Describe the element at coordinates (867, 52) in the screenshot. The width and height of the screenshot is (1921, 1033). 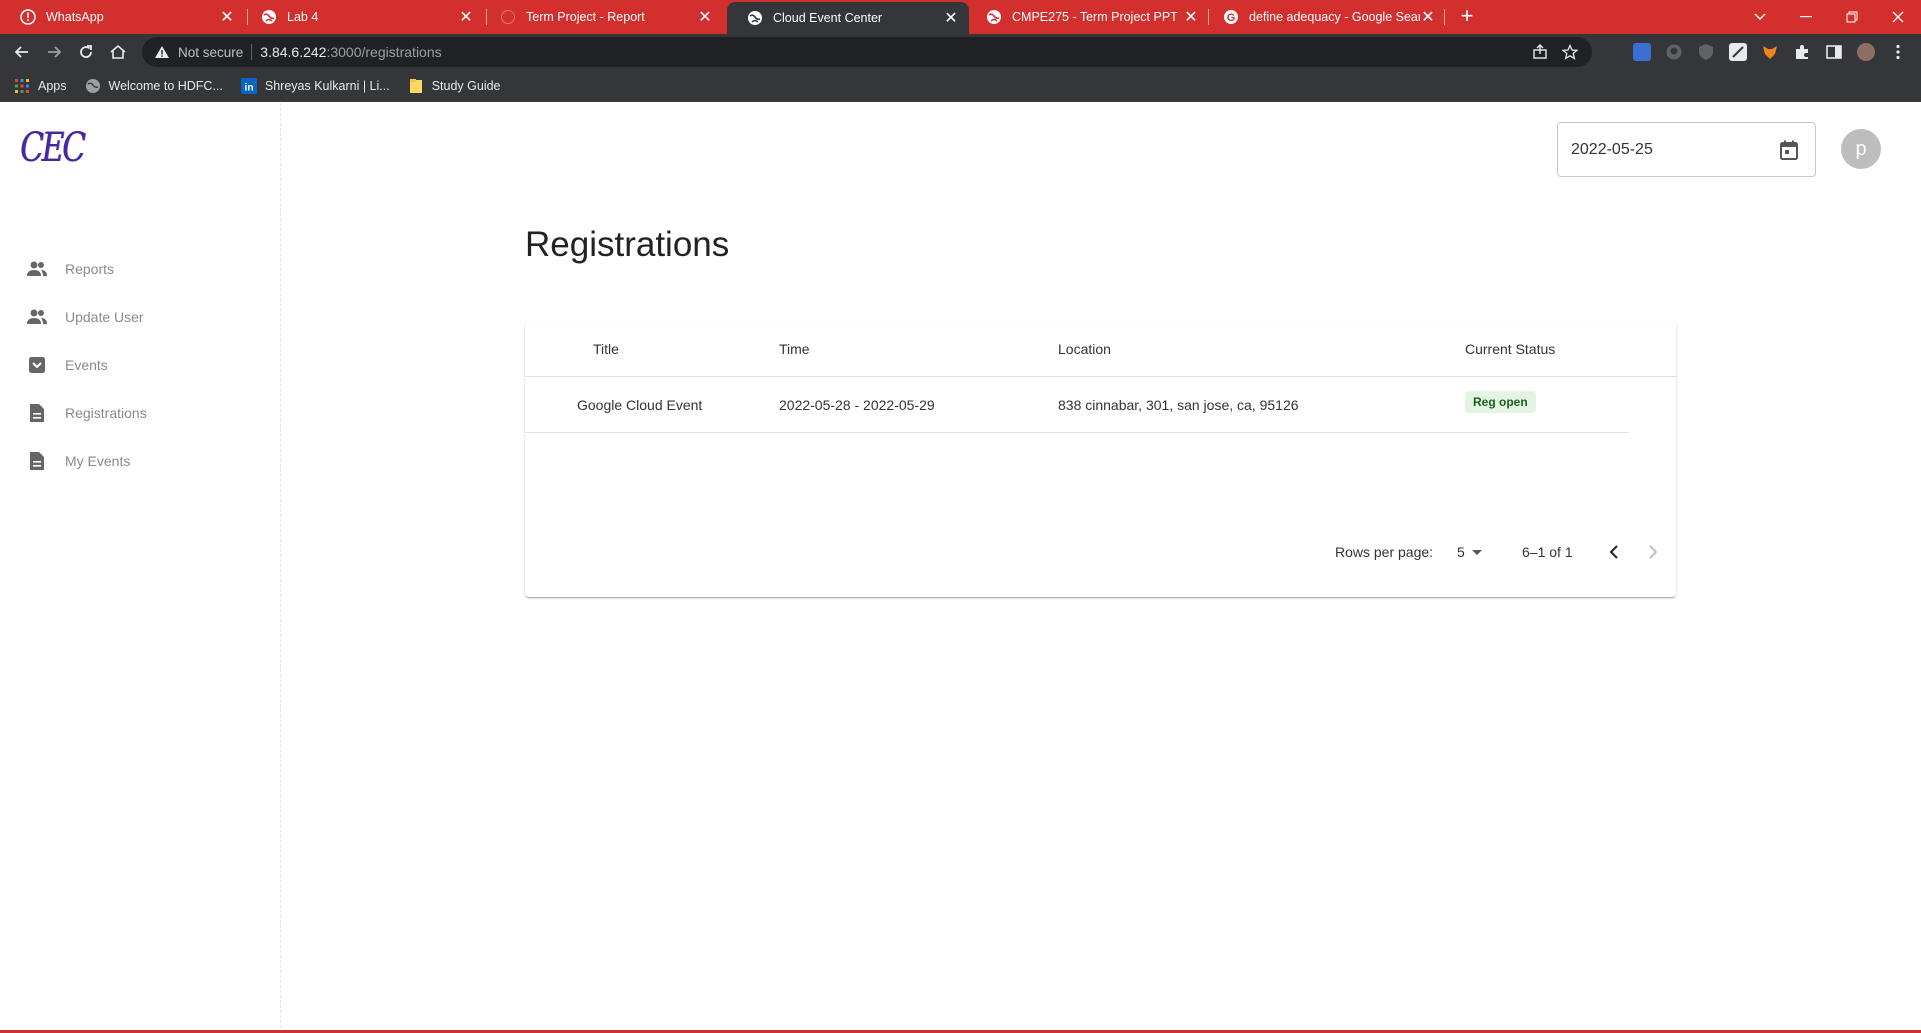
I see `address-bar: Not secure 3.84.6.242:3000/registrations` at that location.